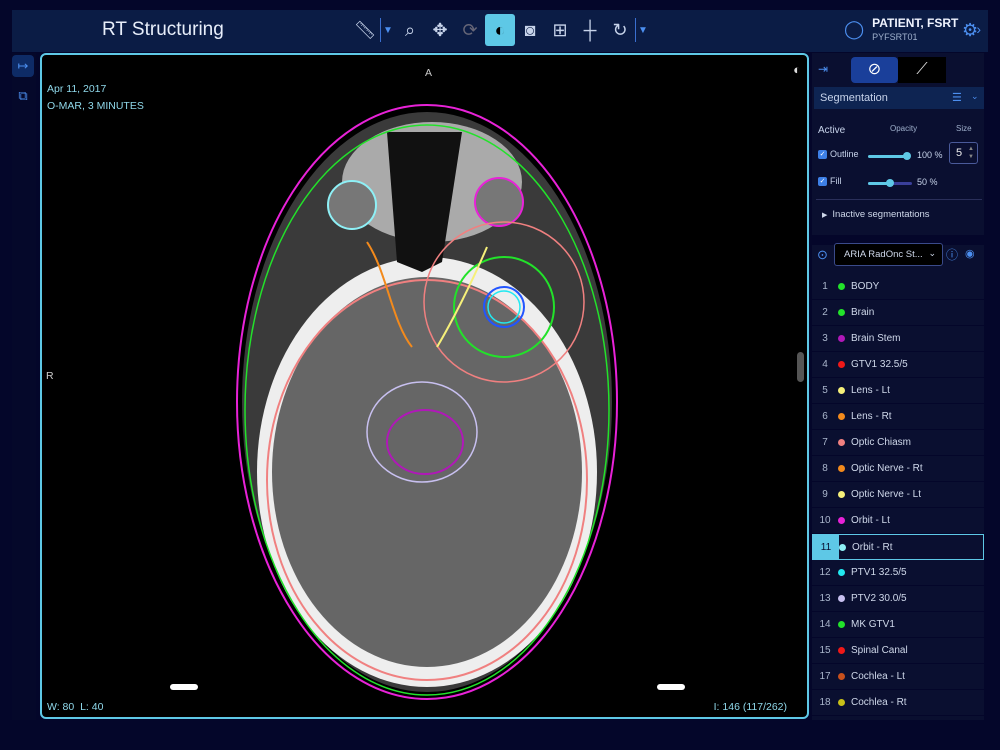  Describe the element at coordinates (915, 23) in the screenshot. I see `patient-name: PATIENT, FSRT` at that location.